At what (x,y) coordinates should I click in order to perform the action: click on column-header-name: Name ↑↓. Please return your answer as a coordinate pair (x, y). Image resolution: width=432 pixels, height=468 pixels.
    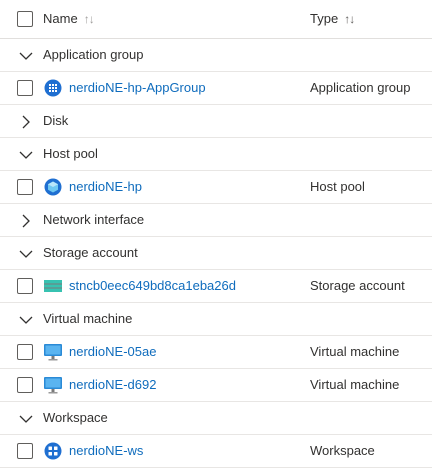
    Looking at the image, I should click on (69, 18).